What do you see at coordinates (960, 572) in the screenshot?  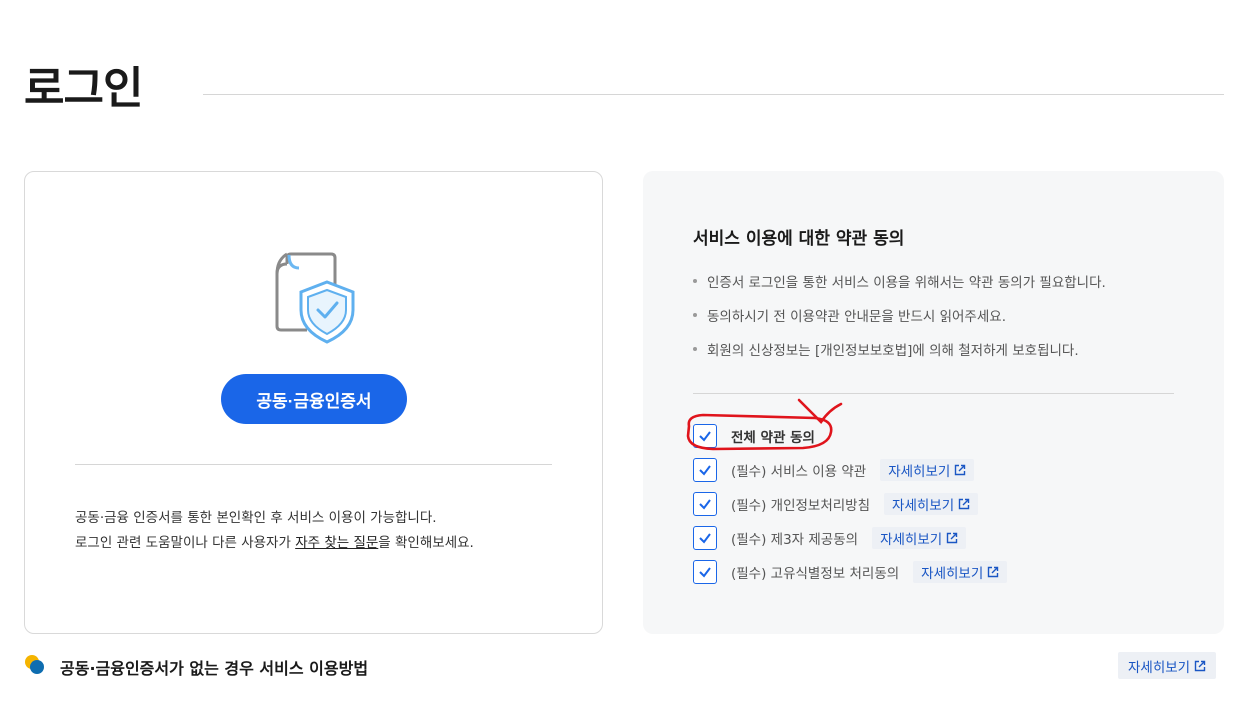 I see `unique-id-detail-button: 자세히보기` at bounding box center [960, 572].